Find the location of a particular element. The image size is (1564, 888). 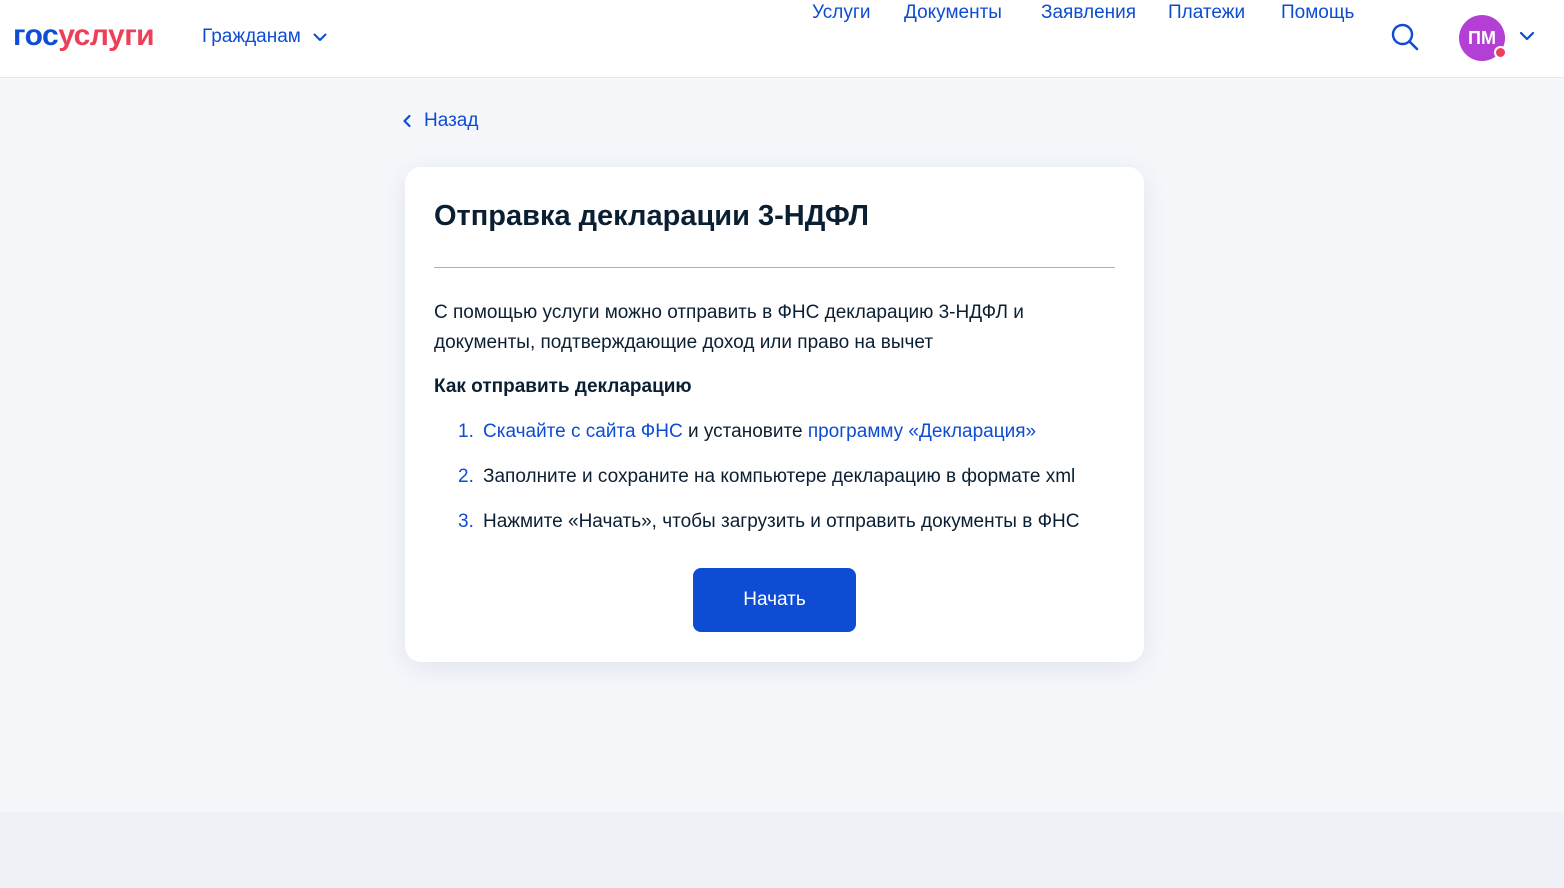

avatar: ПМ is located at coordinates (1483, 38).